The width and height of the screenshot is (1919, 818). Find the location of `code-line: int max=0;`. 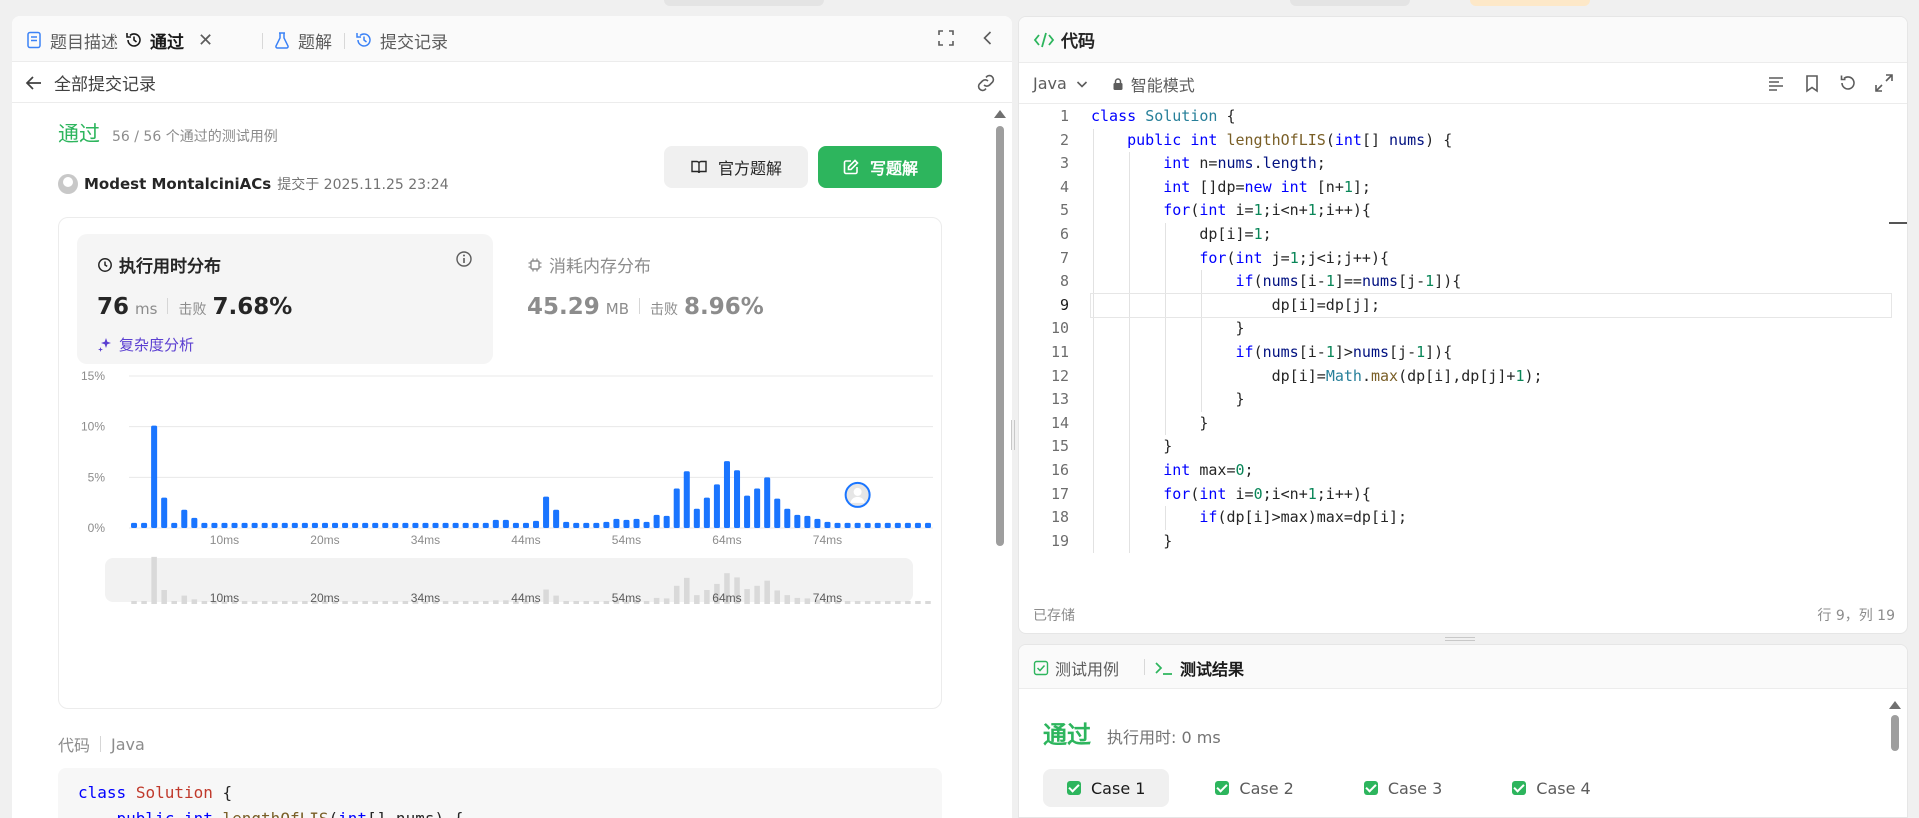

code-line: int max=0; is located at coordinates (1491, 471).